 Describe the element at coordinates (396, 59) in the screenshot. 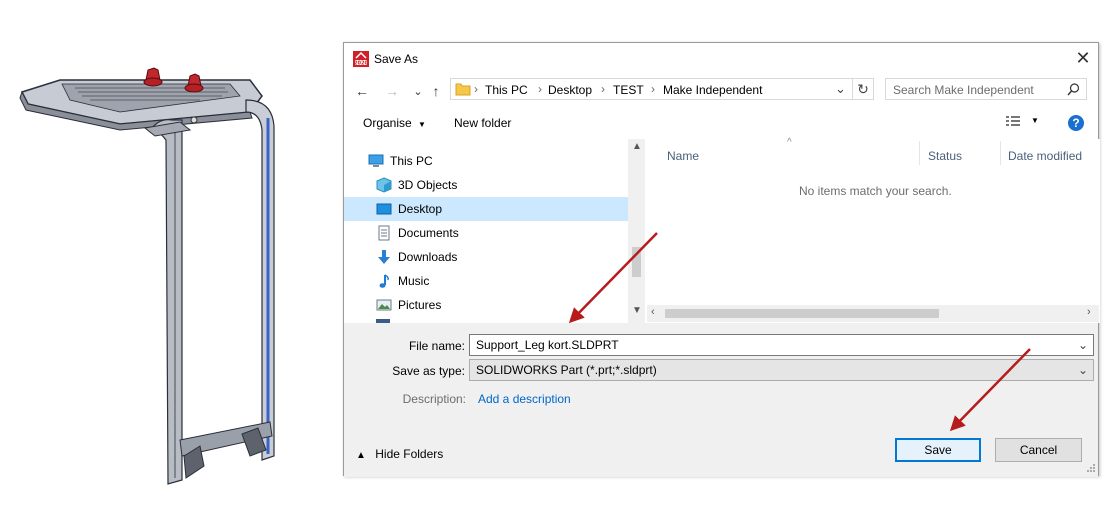

I see `dialog-title: Save As` at that location.